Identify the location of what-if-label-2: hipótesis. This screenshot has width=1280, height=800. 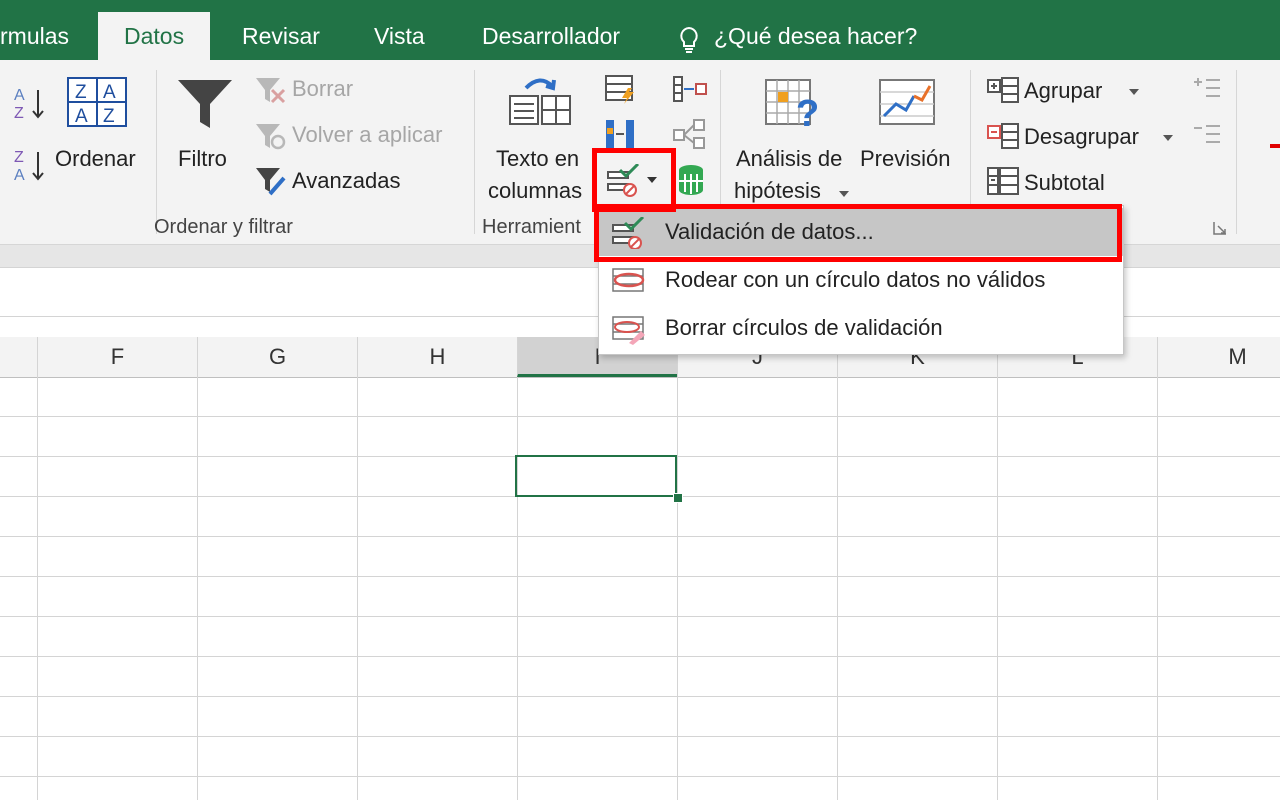
(777, 191).